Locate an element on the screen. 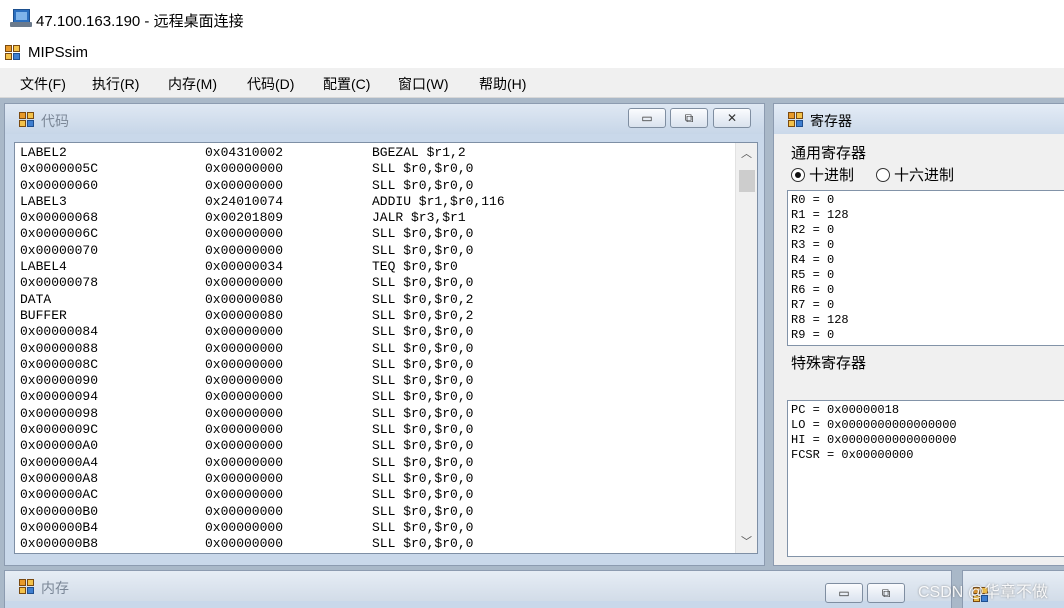 This screenshot has width=1064, height=608. registers-window-title-bar: 寄存器 is located at coordinates (919, 119).